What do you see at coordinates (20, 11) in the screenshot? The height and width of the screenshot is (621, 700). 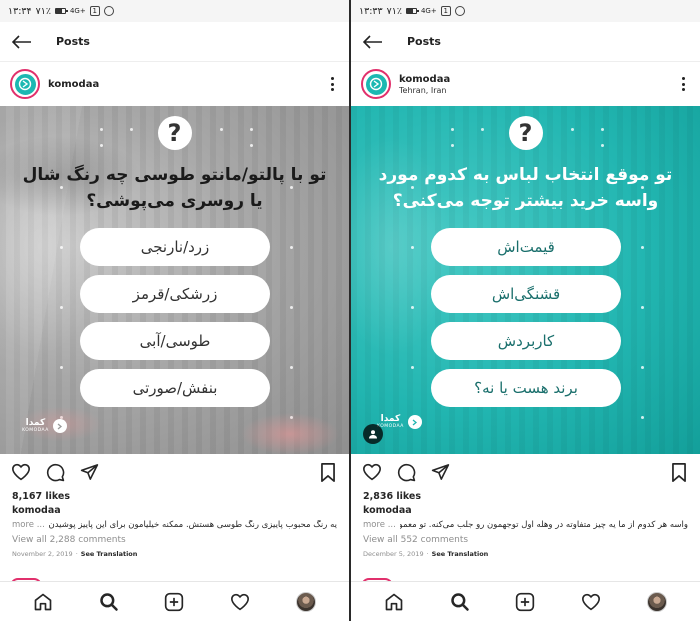 I see `status-time: ۱۳:۳۴` at bounding box center [20, 11].